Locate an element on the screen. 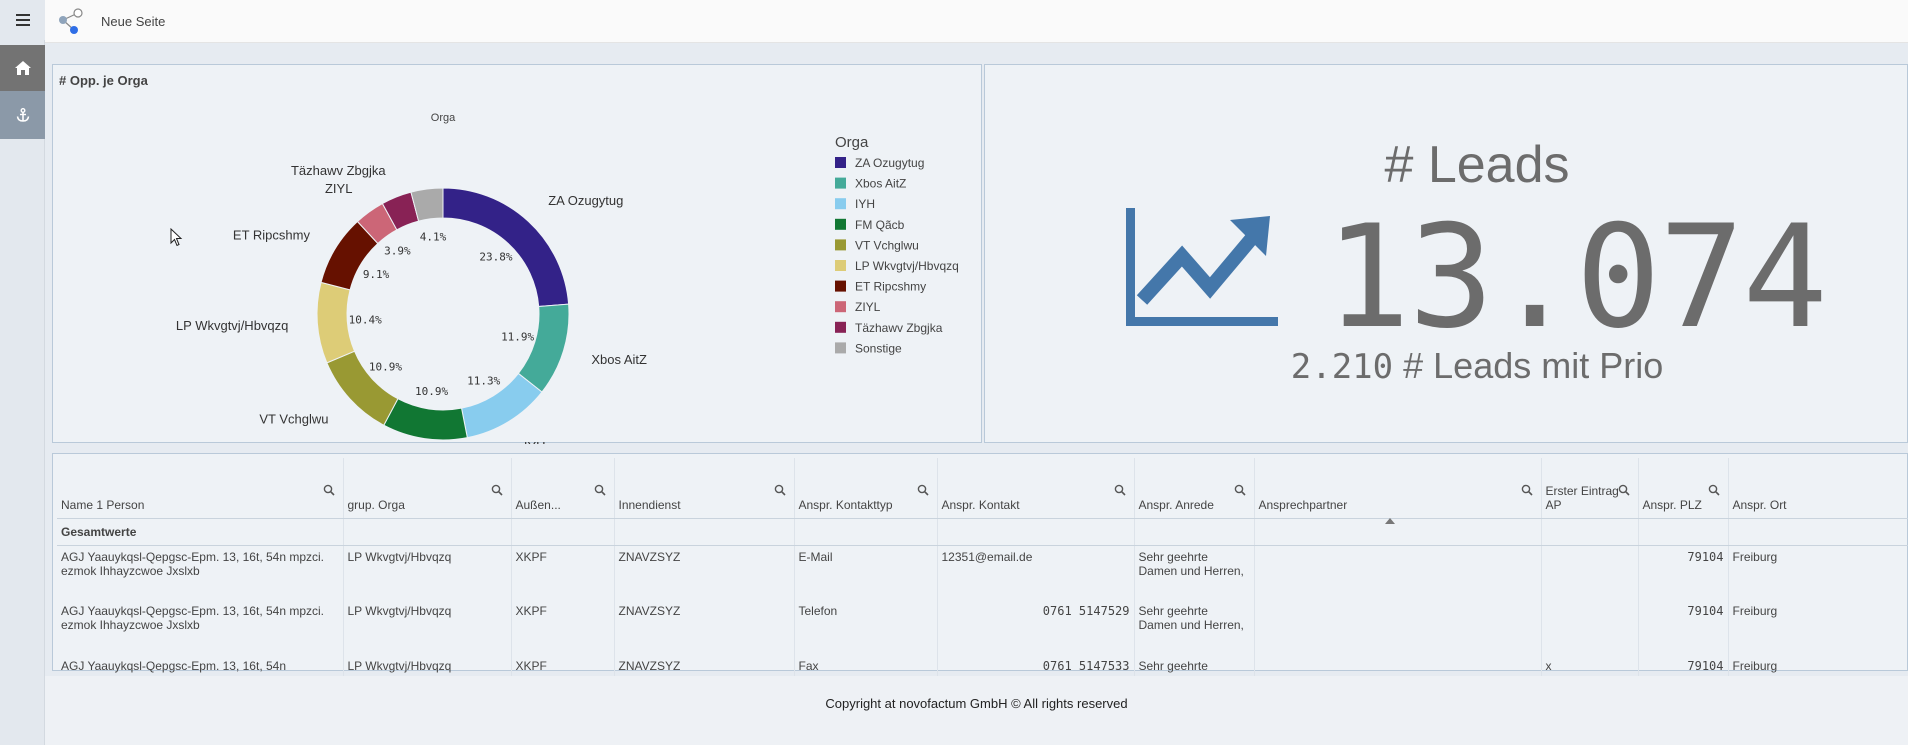  column-header-label: Name 1 Person is located at coordinates (103, 504).